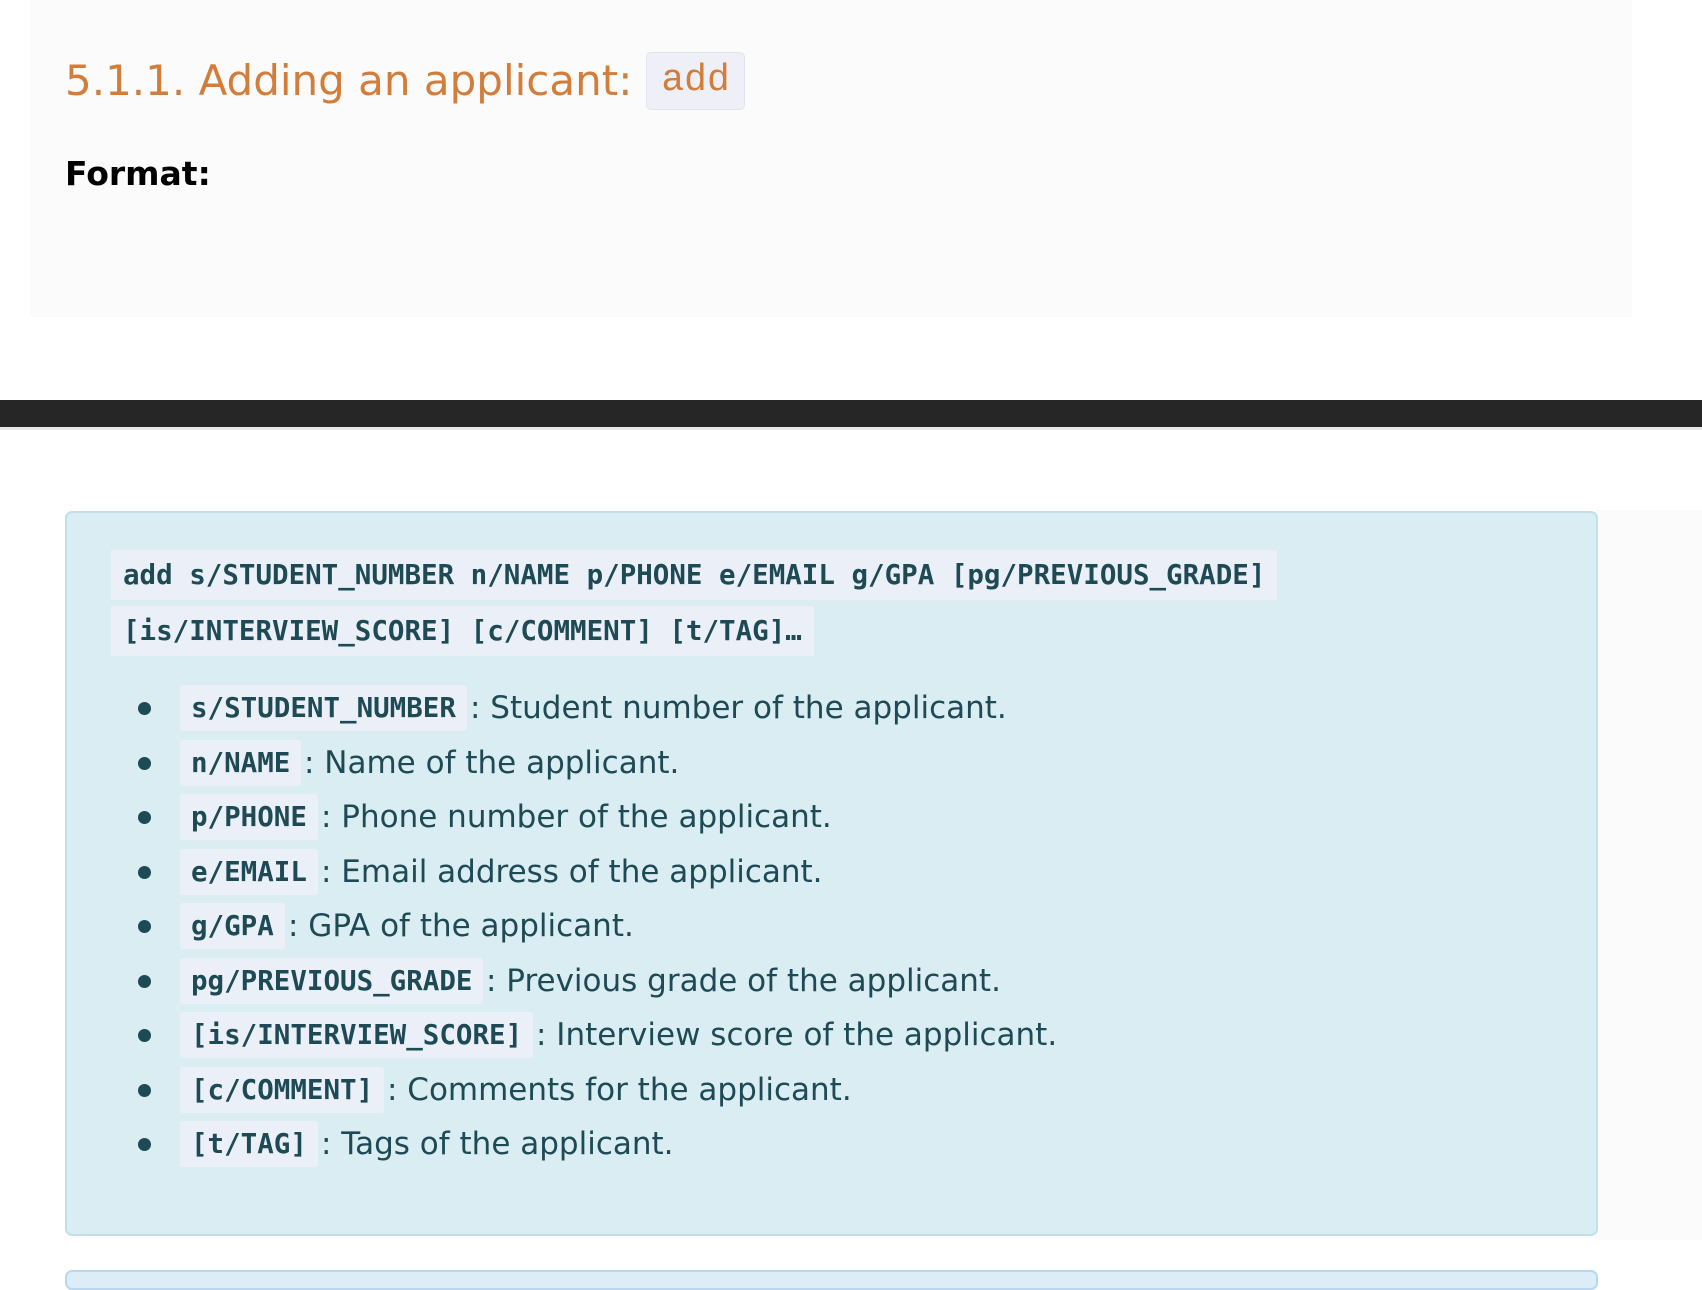  I want to click on param-description: : Student number of the applicant., so click(738, 708).